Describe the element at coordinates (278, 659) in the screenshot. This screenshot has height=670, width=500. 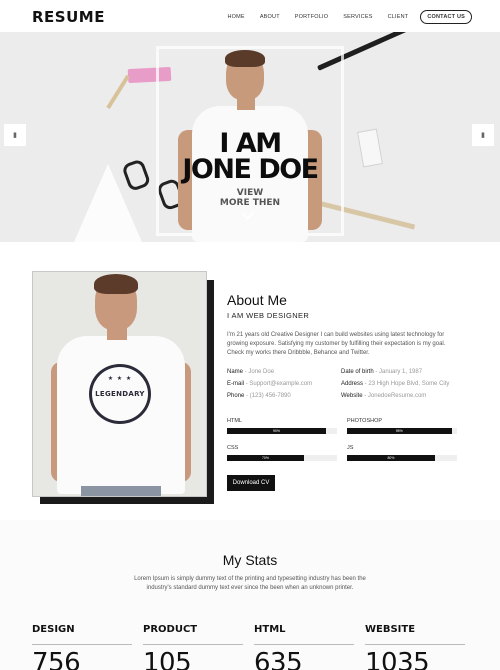
I see `stat-value-html: 635` at that location.